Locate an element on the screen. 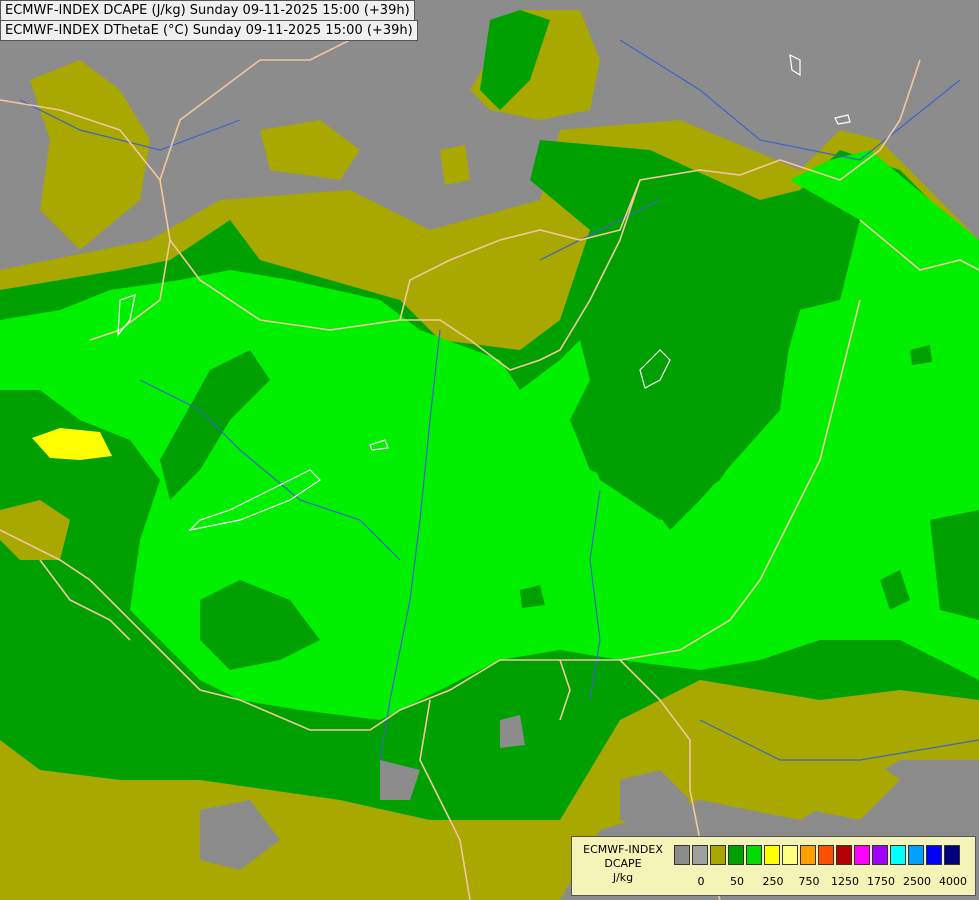 This screenshot has height=900, width=979. legend-tick-label: 4000 is located at coordinates (953, 881).